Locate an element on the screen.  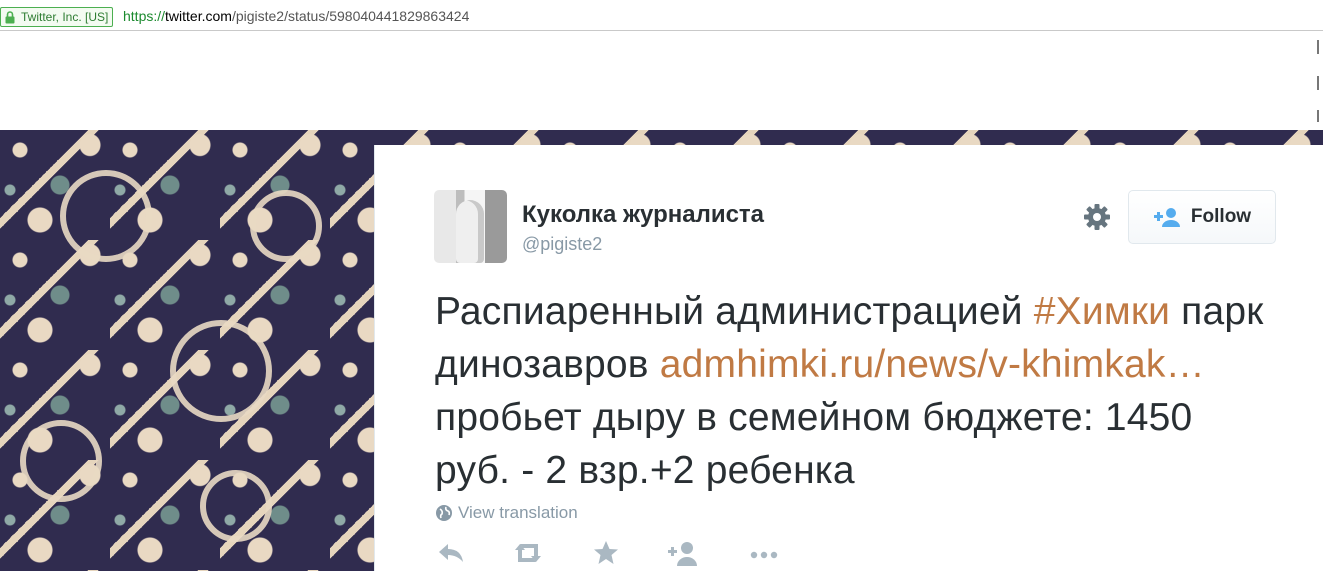
star-icon is located at coordinates (606, 553).